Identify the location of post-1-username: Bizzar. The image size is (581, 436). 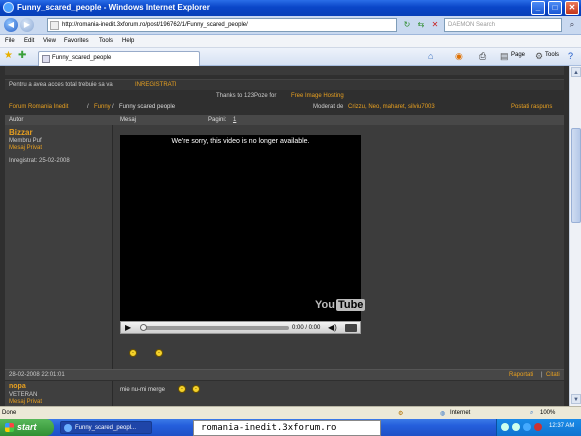
(21, 132).